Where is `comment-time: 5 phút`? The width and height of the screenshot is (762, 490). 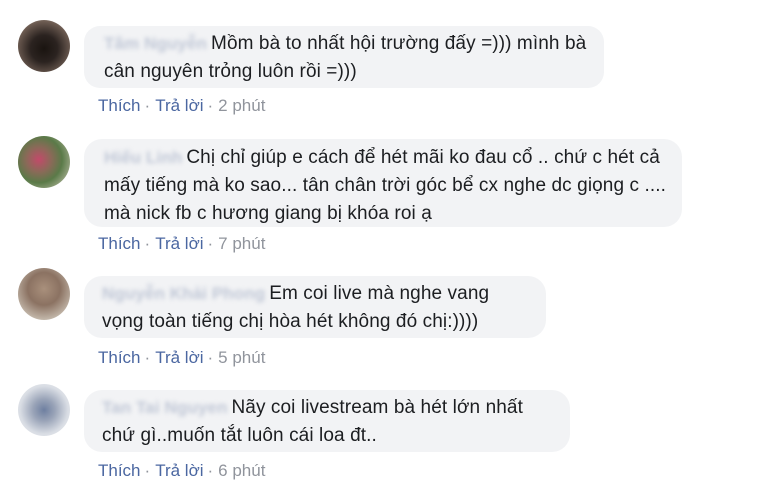
comment-time: 5 phút is located at coordinates (241, 357).